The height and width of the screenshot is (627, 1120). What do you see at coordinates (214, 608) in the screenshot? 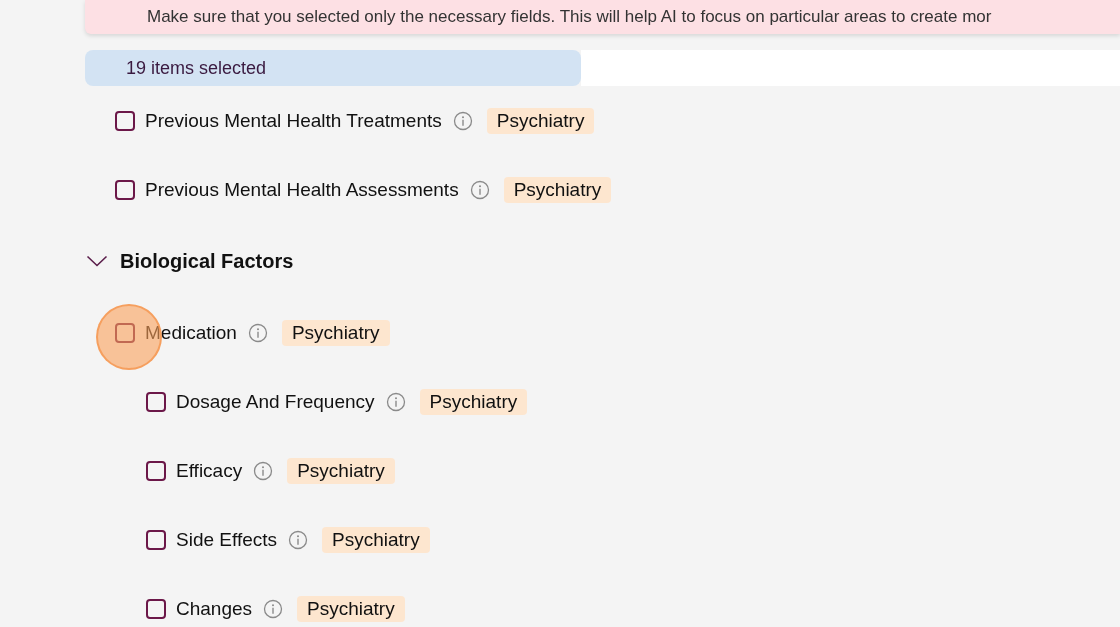
I see `field-label: Changes` at bounding box center [214, 608].